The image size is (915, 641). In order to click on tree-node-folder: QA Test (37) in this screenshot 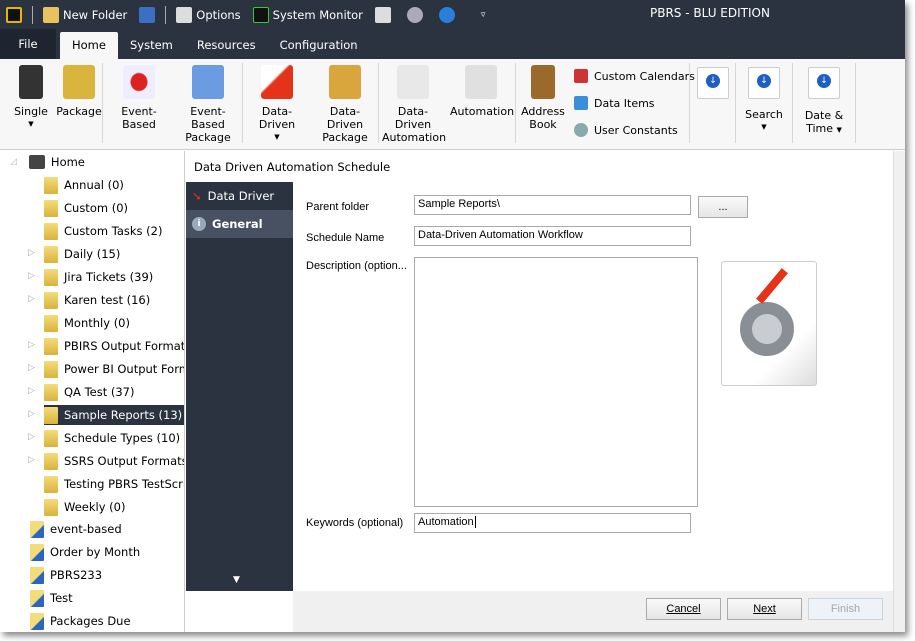, I will do `click(89, 392)`.